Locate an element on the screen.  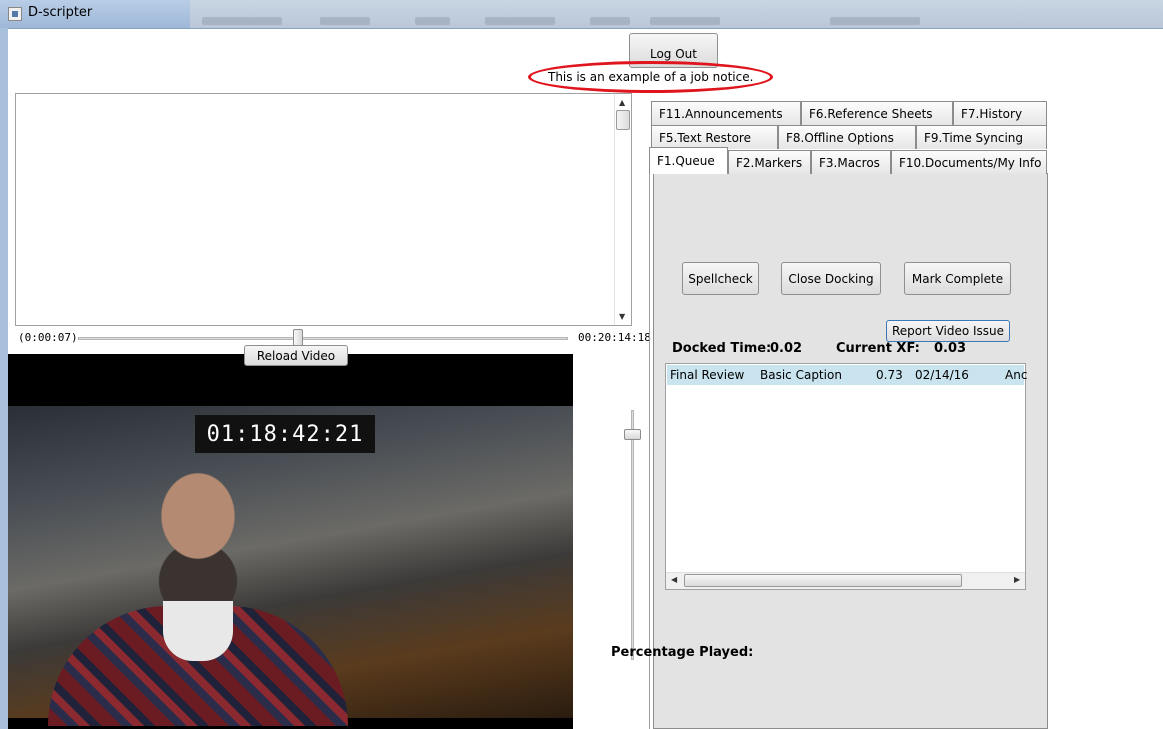
close-docking-button: Close Docking is located at coordinates (831, 278).